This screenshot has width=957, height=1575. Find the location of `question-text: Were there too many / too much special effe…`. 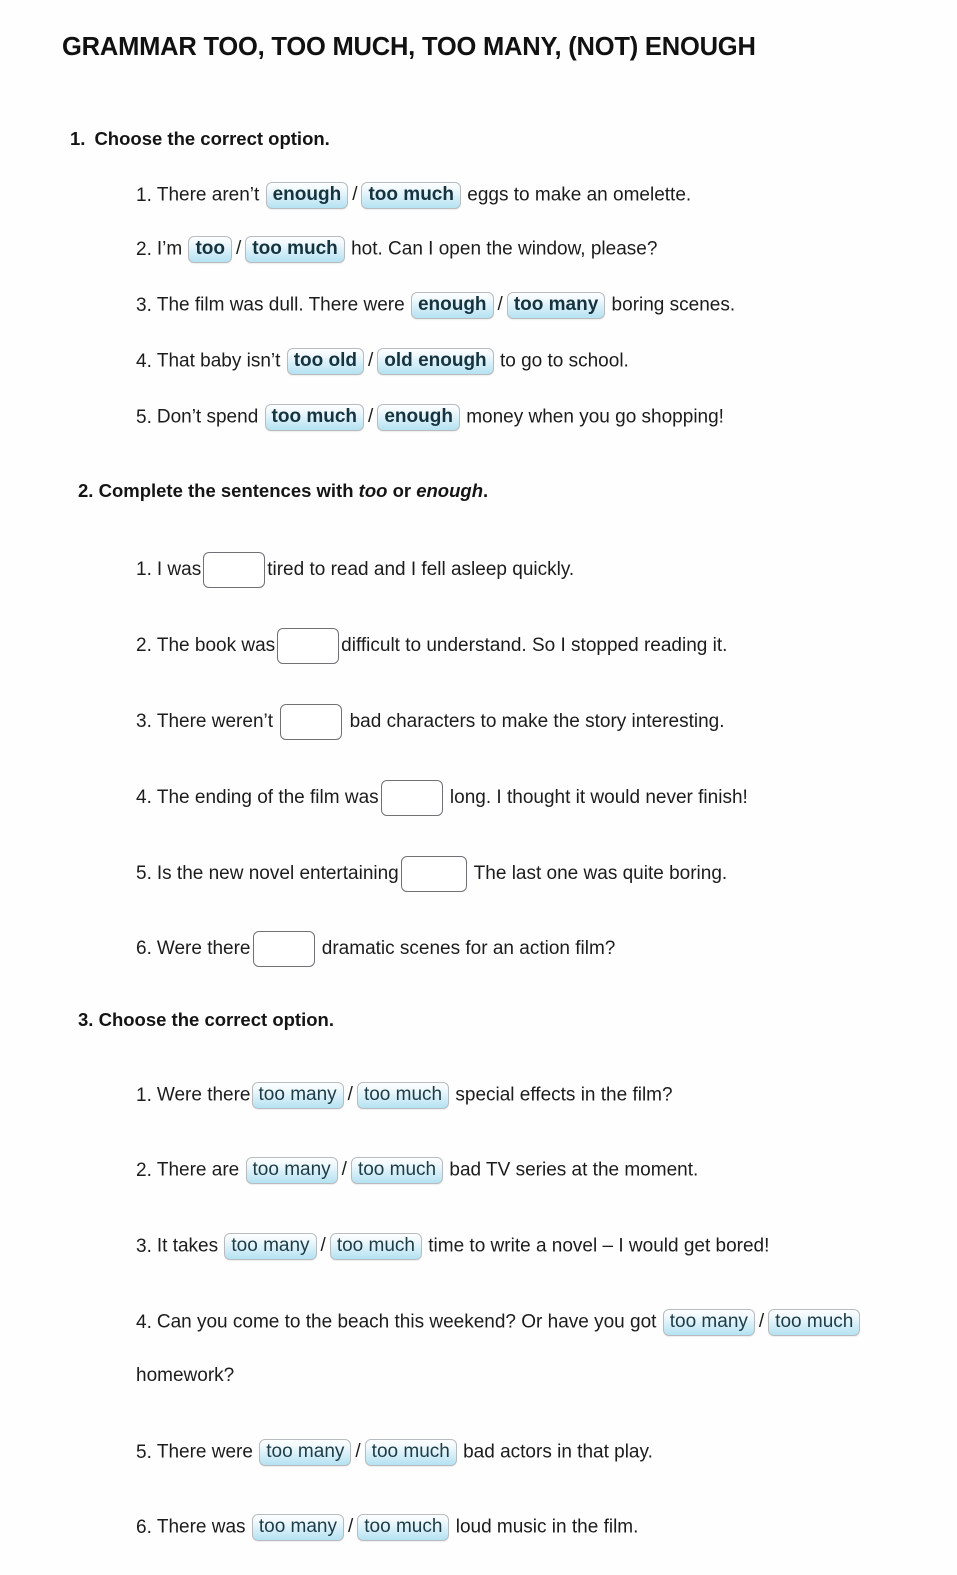

question-text: Were there too many / too much special effe… is located at coordinates (415, 1095).